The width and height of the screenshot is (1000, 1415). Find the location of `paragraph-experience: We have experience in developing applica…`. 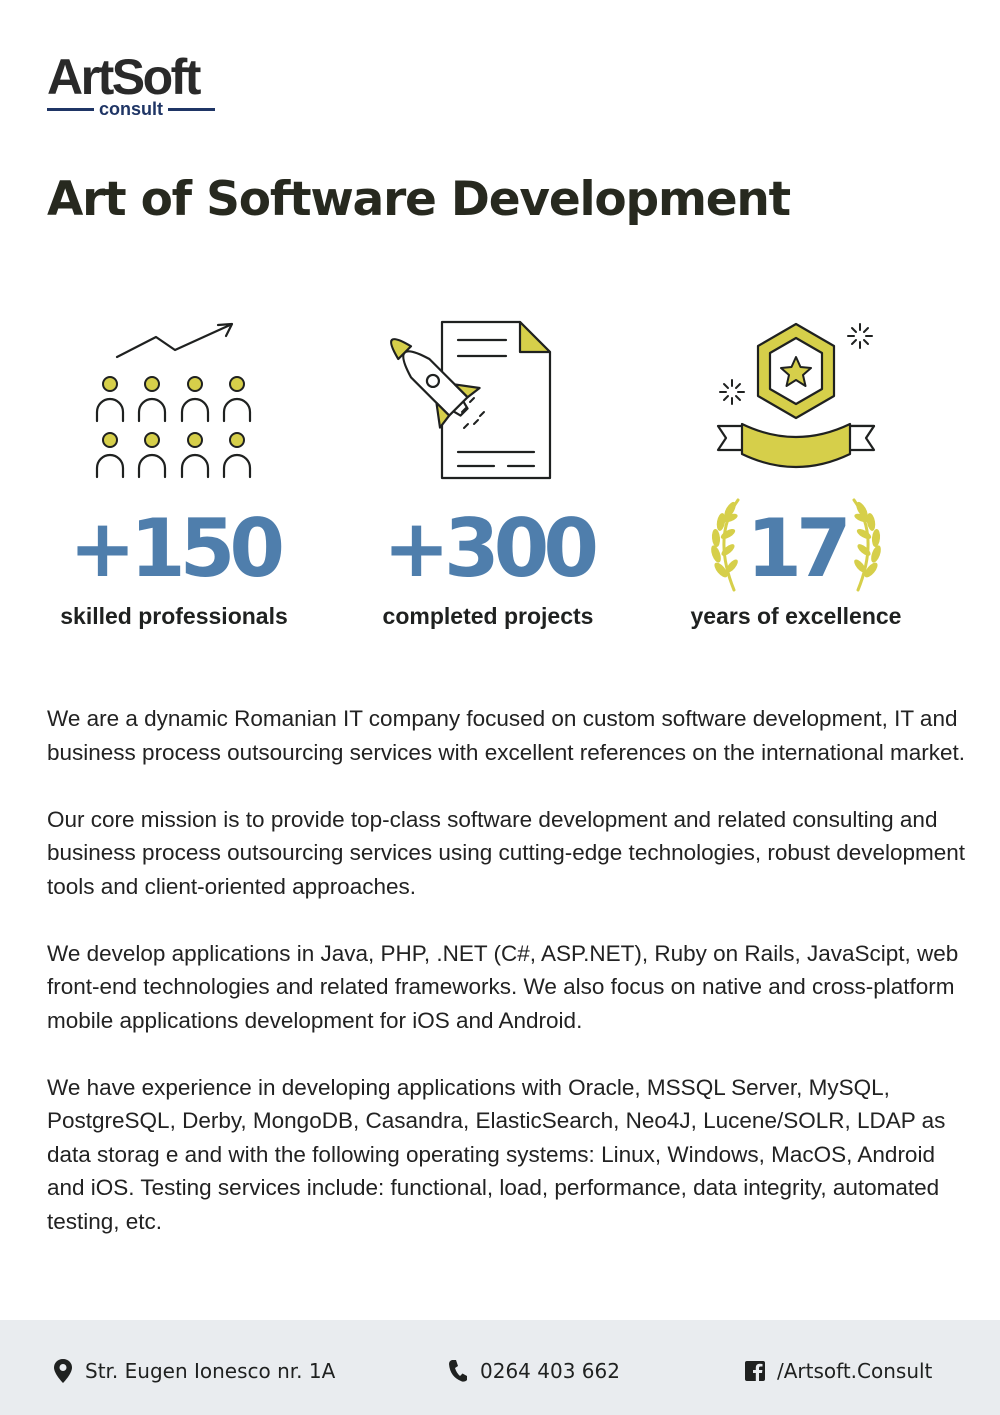

paragraph-experience: We have experience in developing applica… is located at coordinates (496, 1154).